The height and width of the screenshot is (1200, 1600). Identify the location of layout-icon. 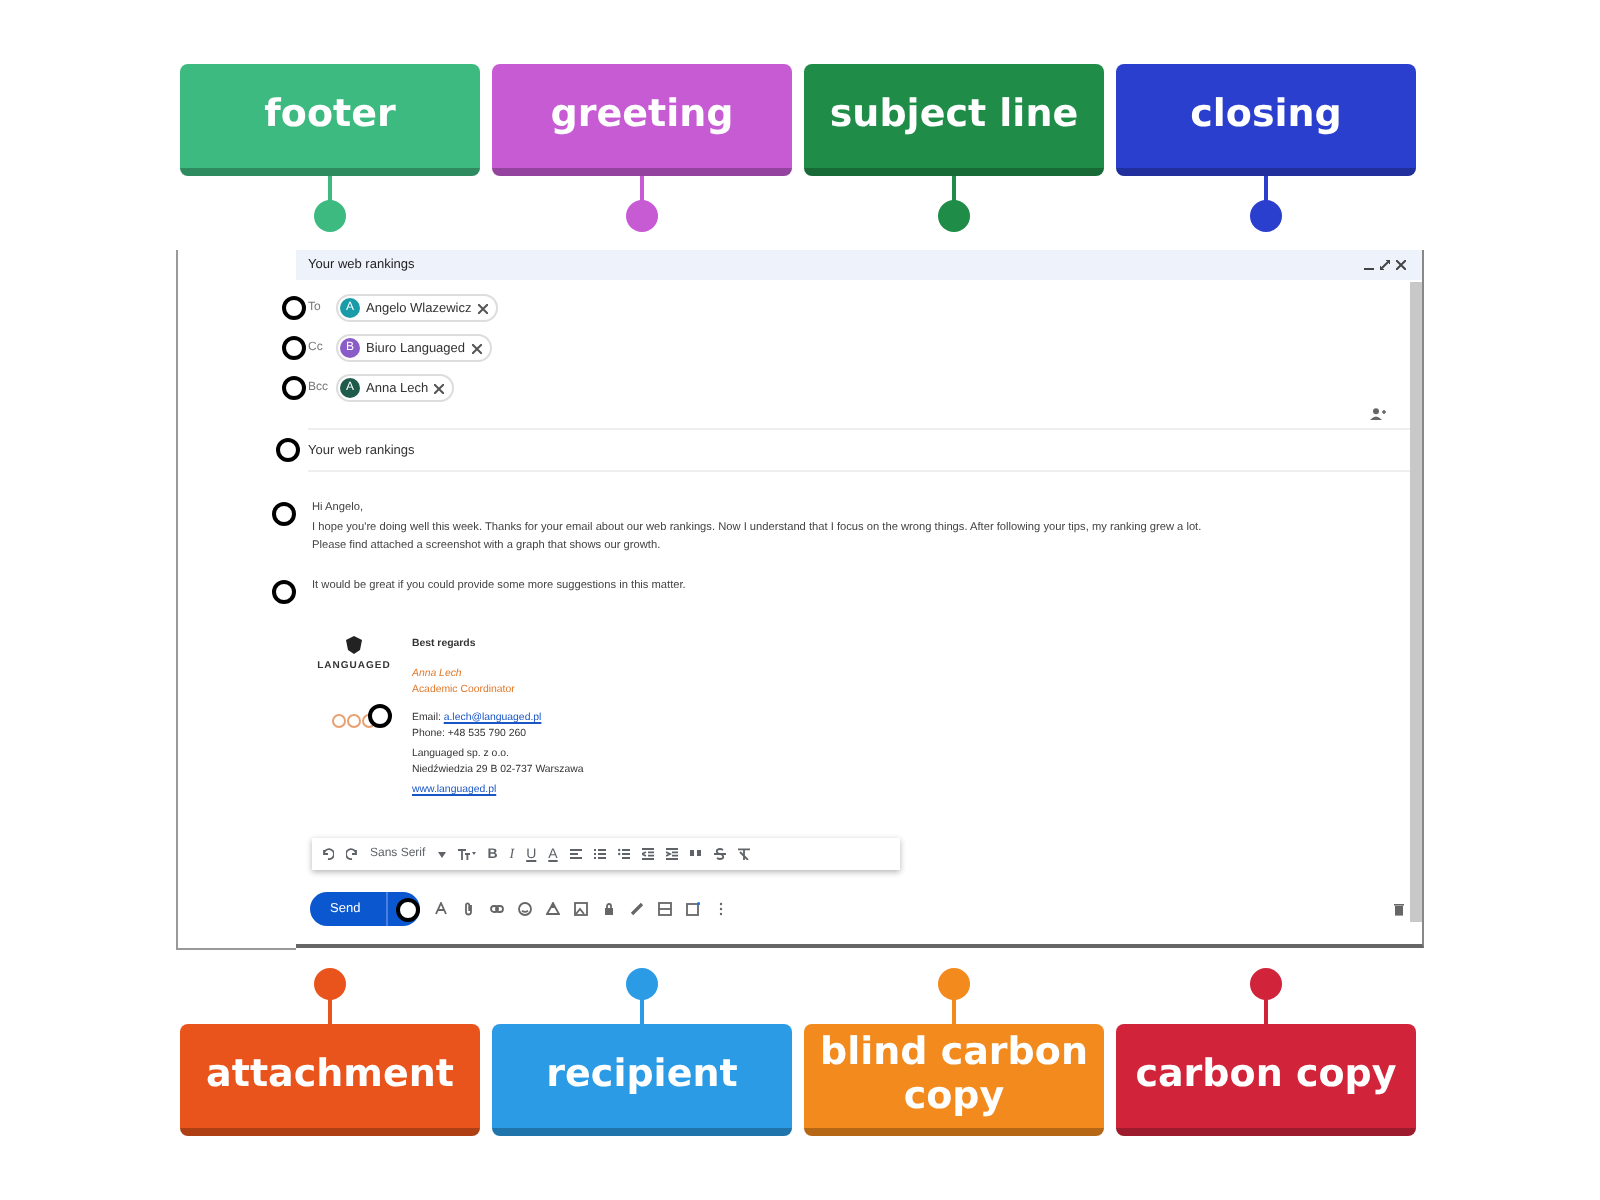
(665, 909).